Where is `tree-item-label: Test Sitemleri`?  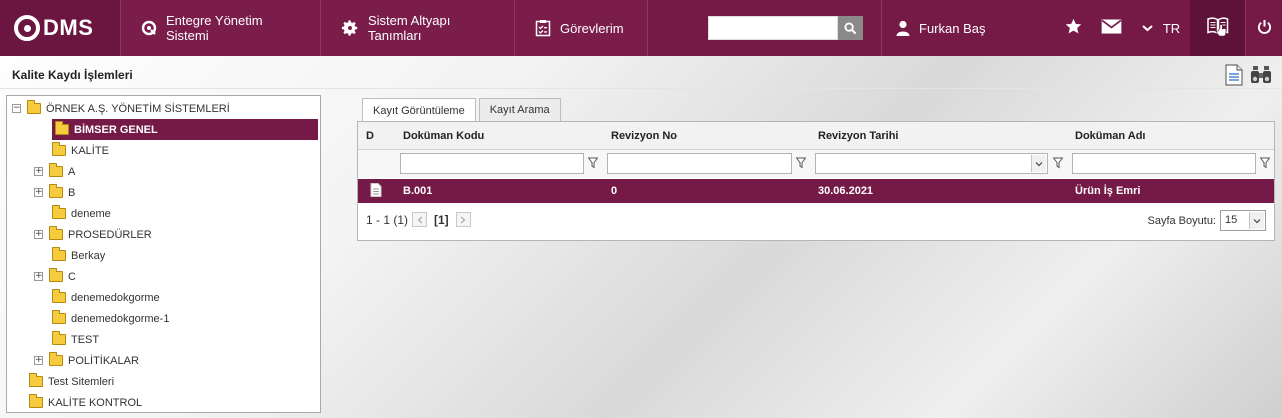
tree-item-label: Test Sitemleri is located at coordinates (81, 381).